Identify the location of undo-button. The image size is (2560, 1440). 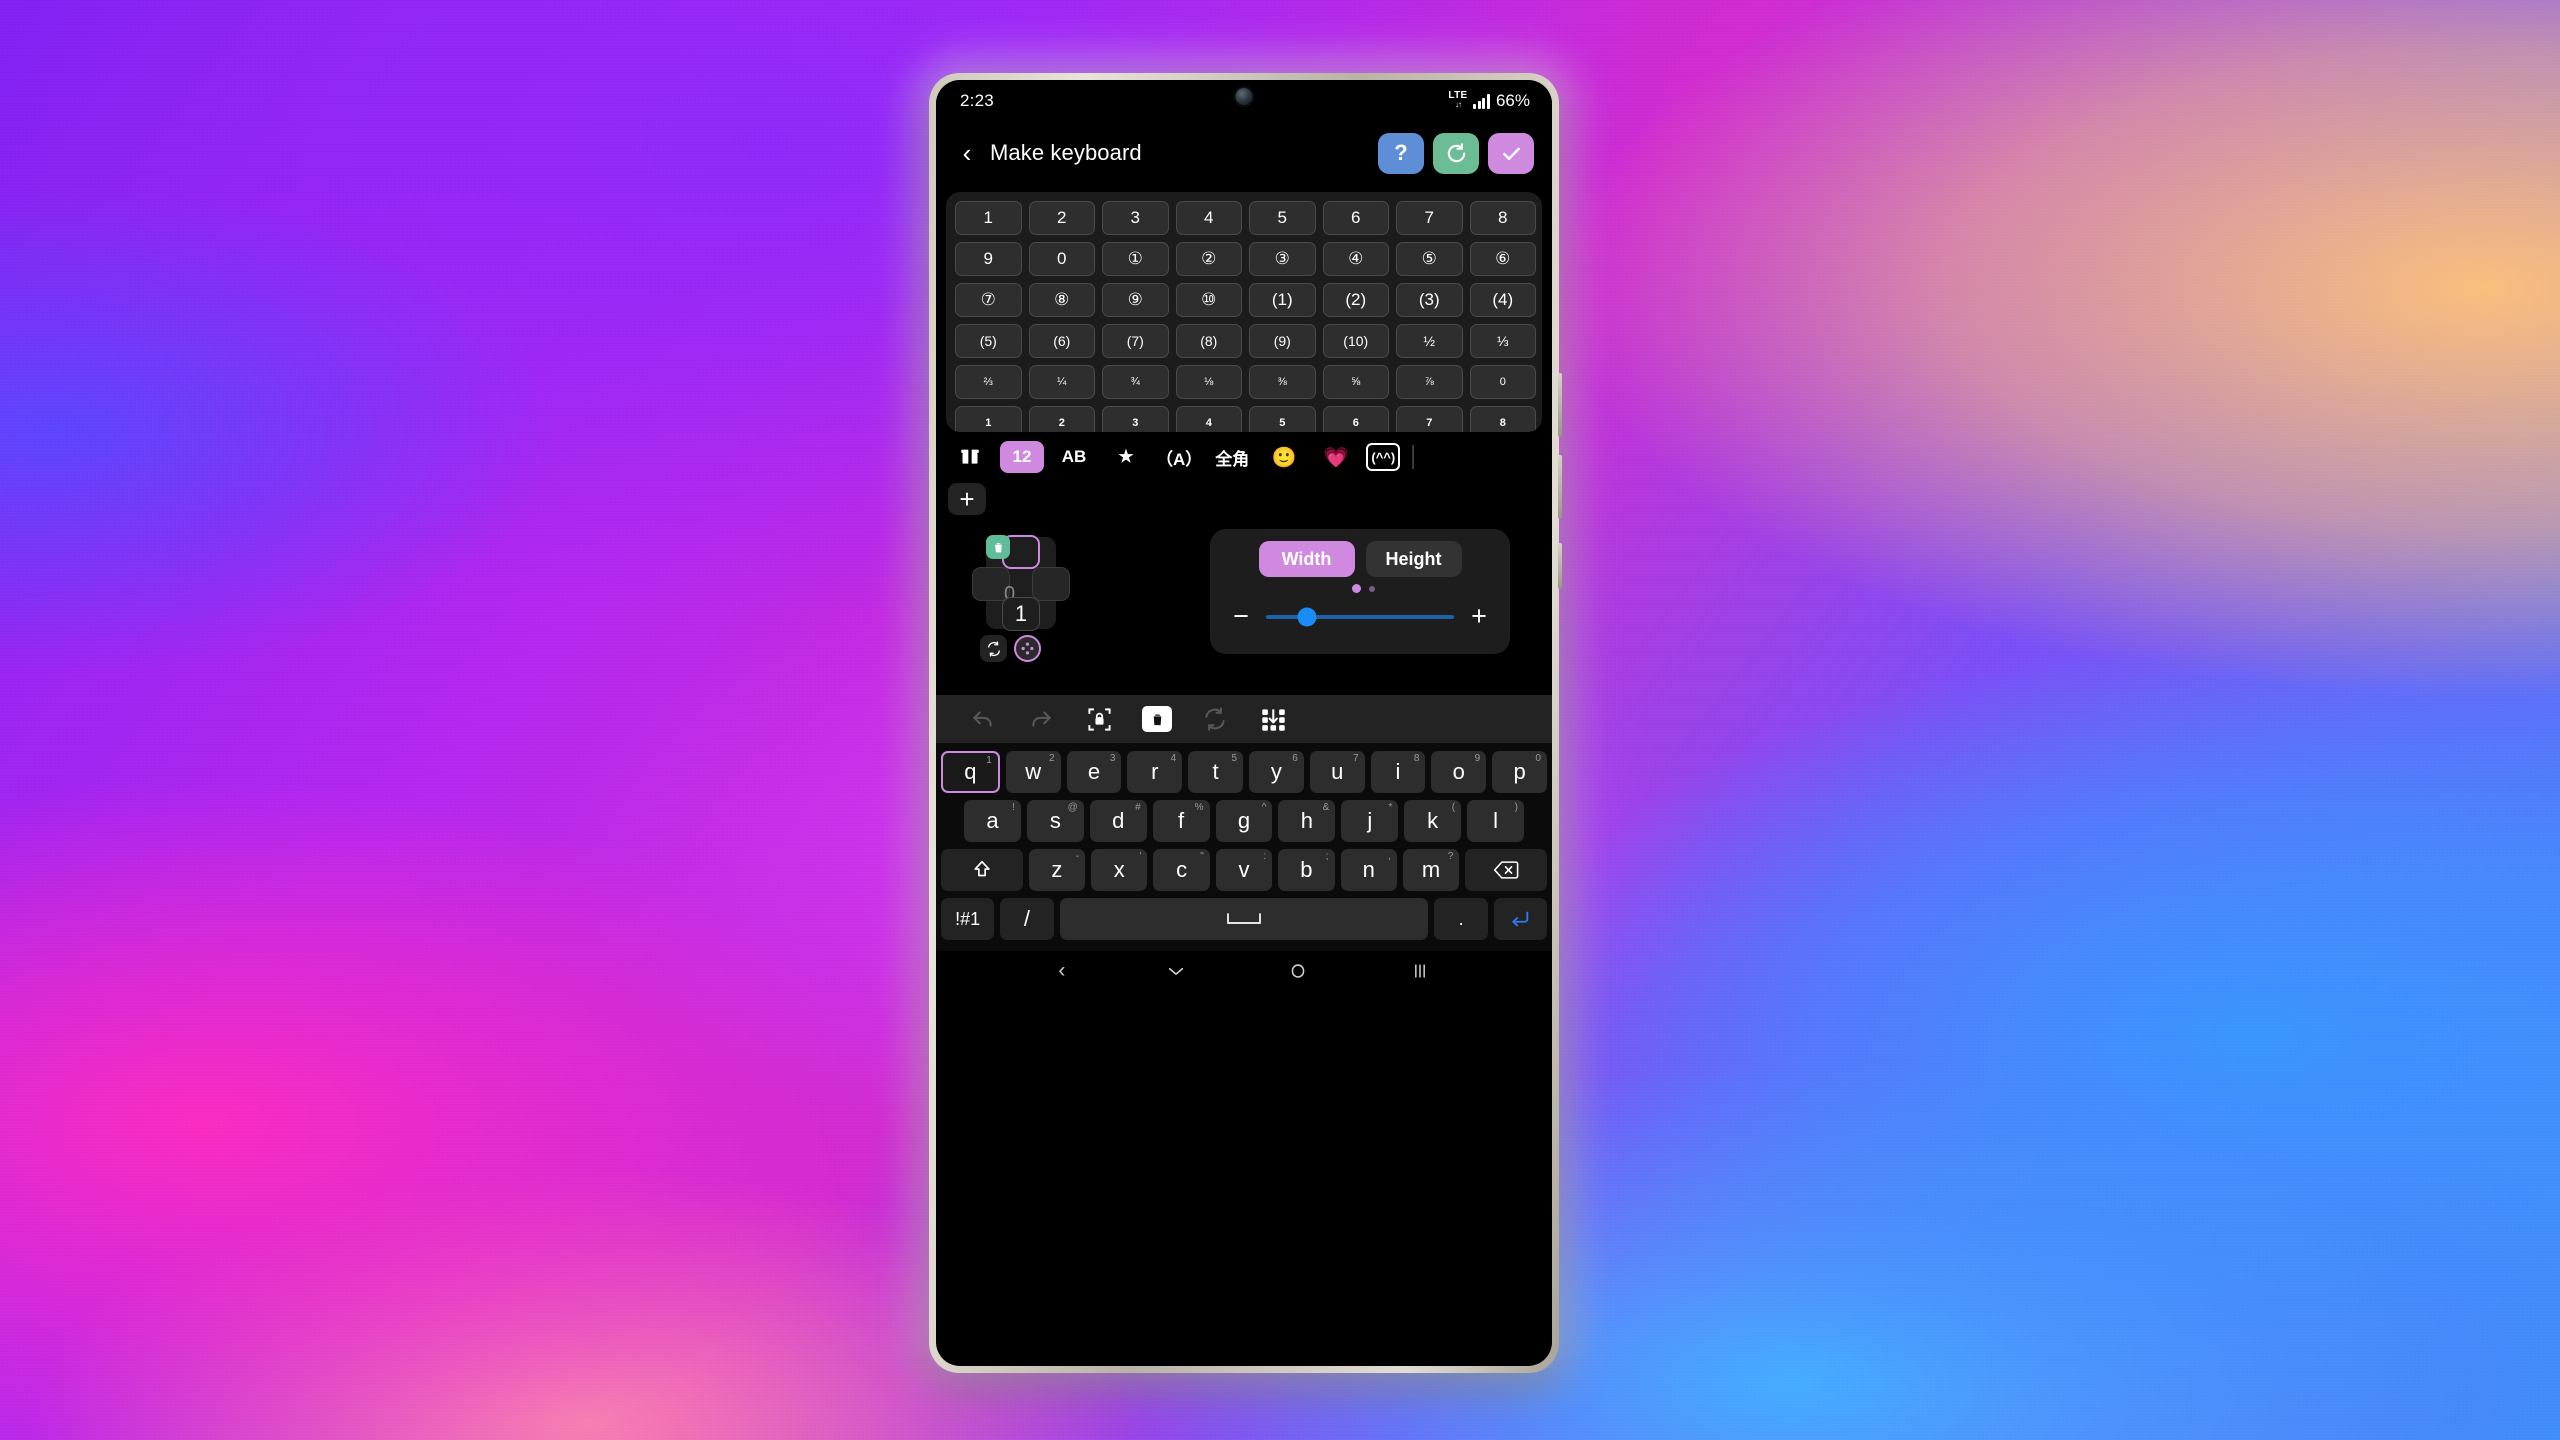
(983, 719).